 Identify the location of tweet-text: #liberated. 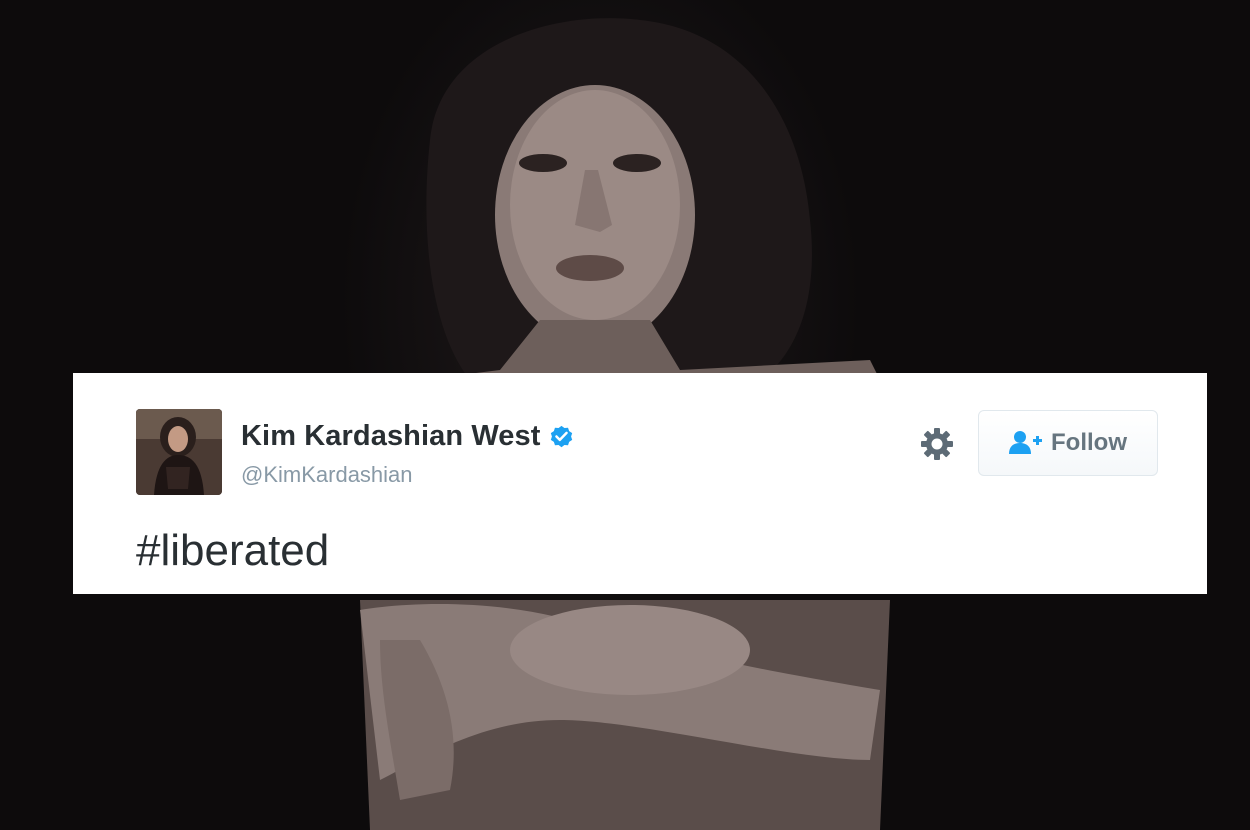
(232, 551).